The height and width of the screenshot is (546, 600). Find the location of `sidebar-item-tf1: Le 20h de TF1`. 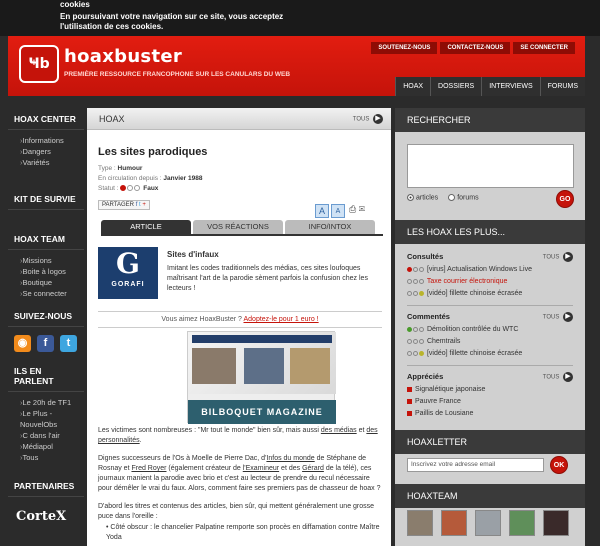

sidebar-item-tf1: Le 20h de TF1 is located at coordinates (46, 402).